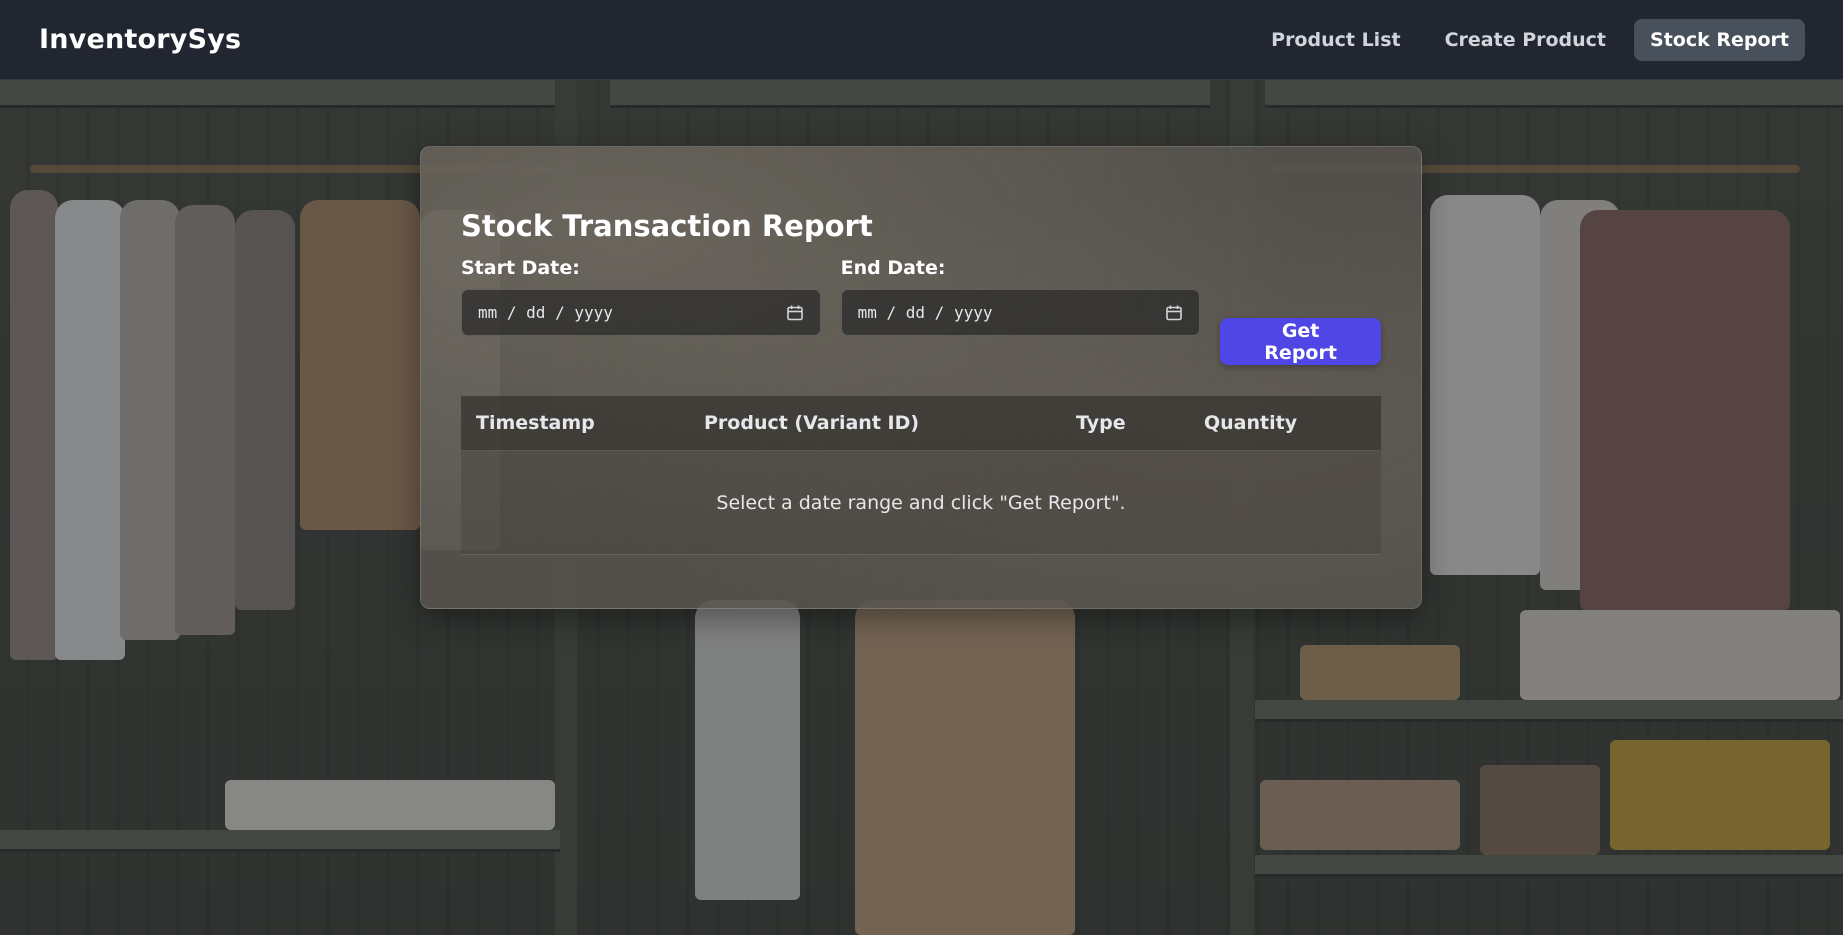 This screenshot has height=935, width=1843. I want to click on brand-logo: InventorySys, so click(140, 39).